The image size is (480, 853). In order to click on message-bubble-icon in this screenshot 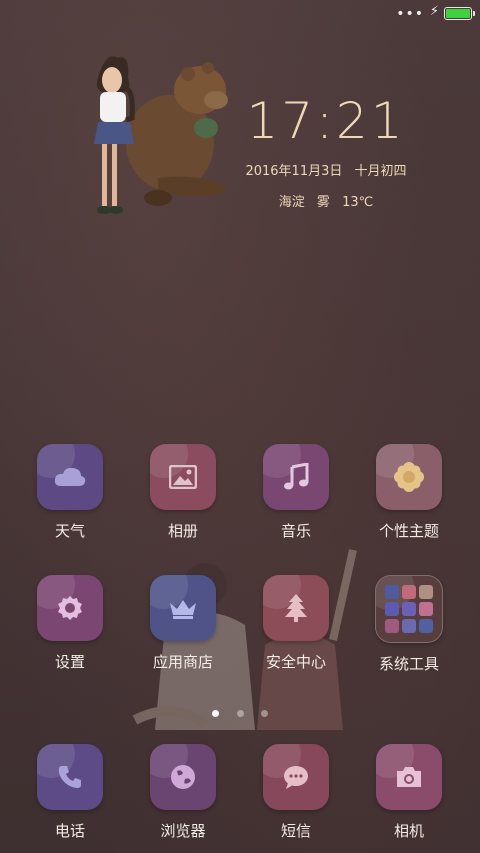, I will do `click(296, 777)`.